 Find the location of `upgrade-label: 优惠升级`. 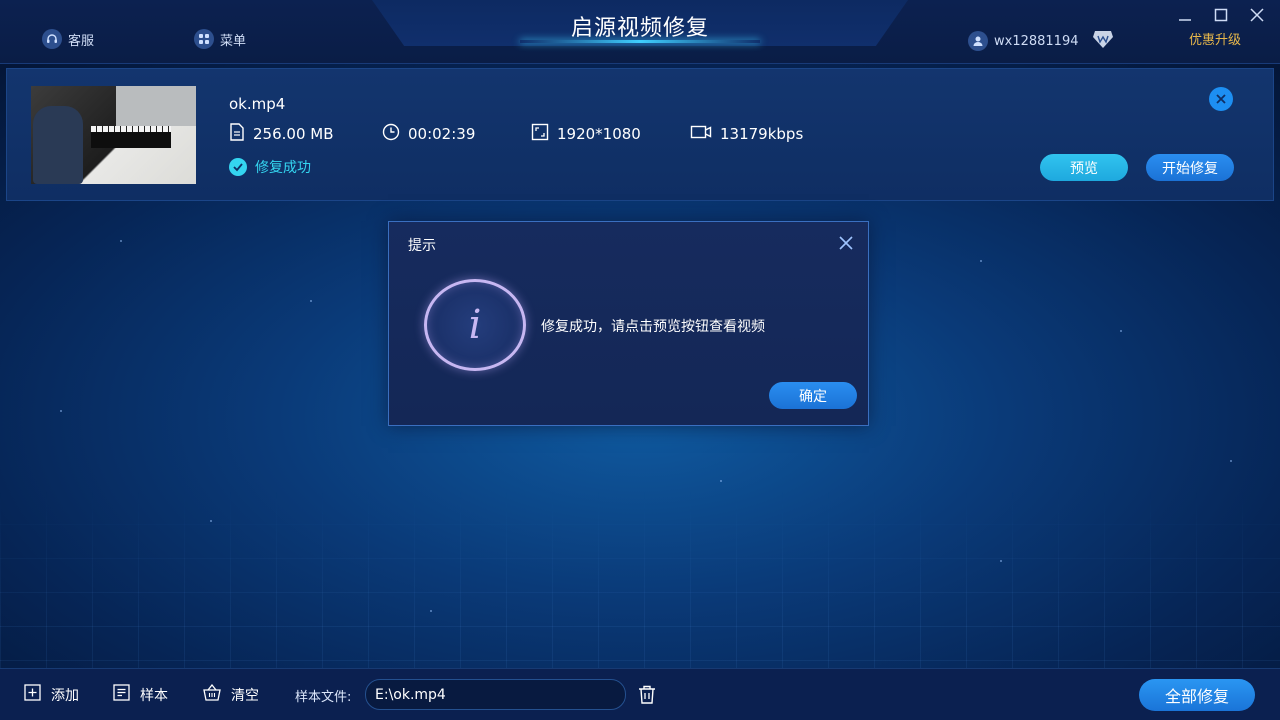

upgrade-label: 优惠升级 is located at coordinates (1215, 38).